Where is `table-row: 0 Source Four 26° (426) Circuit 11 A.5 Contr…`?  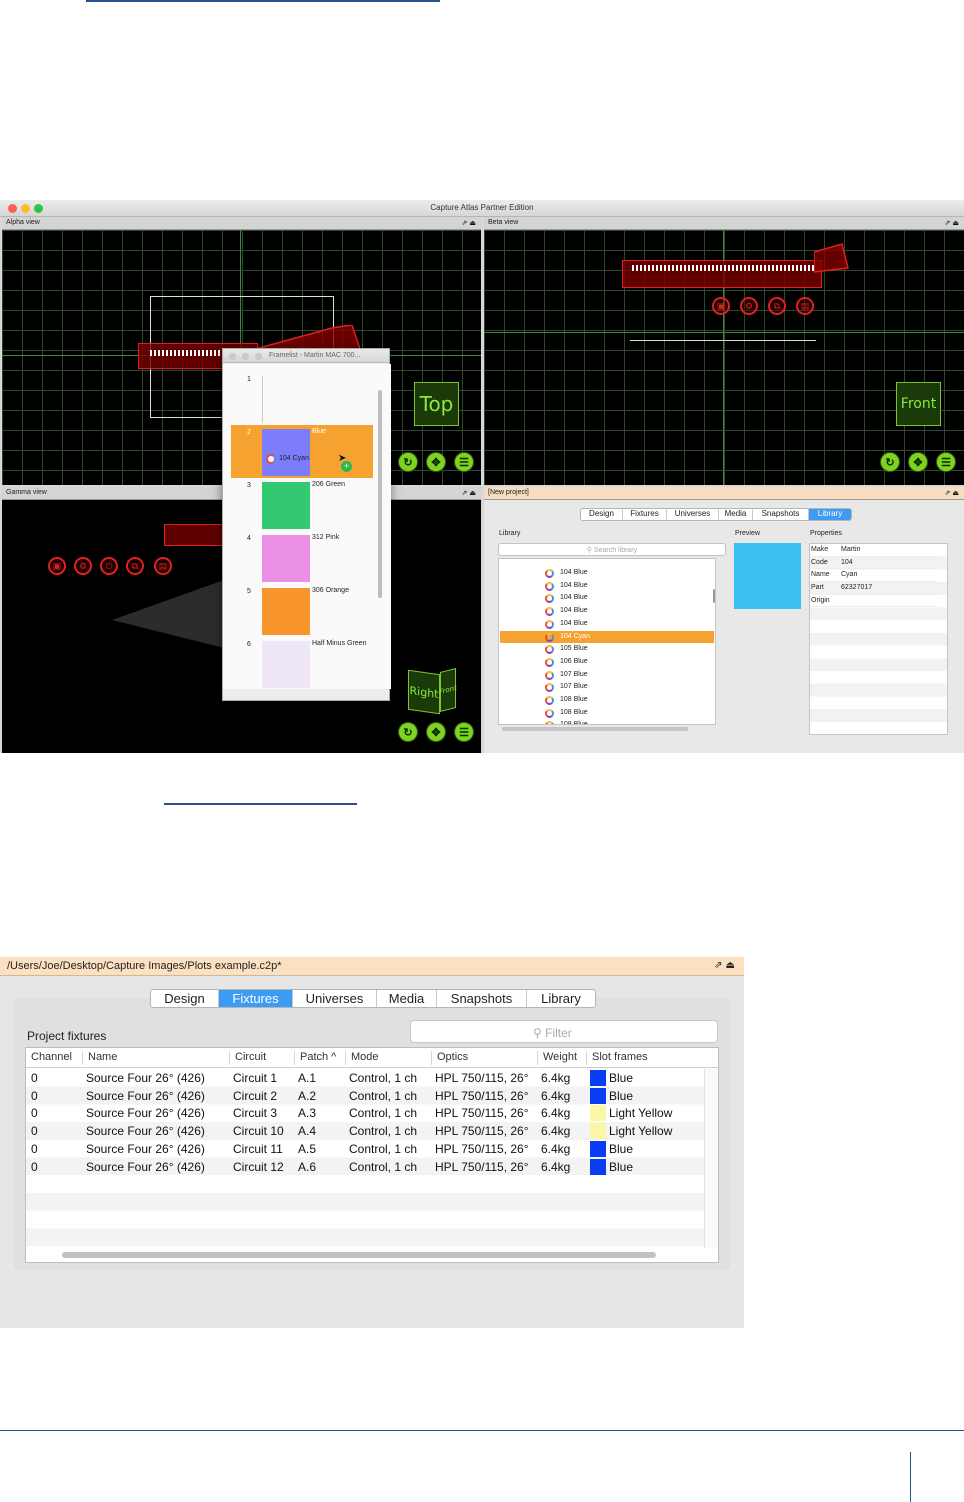
table-row: 0 Source Four 26° (426) Circuit 11 A.5 Contr… is located at coordinates (365, 1149).